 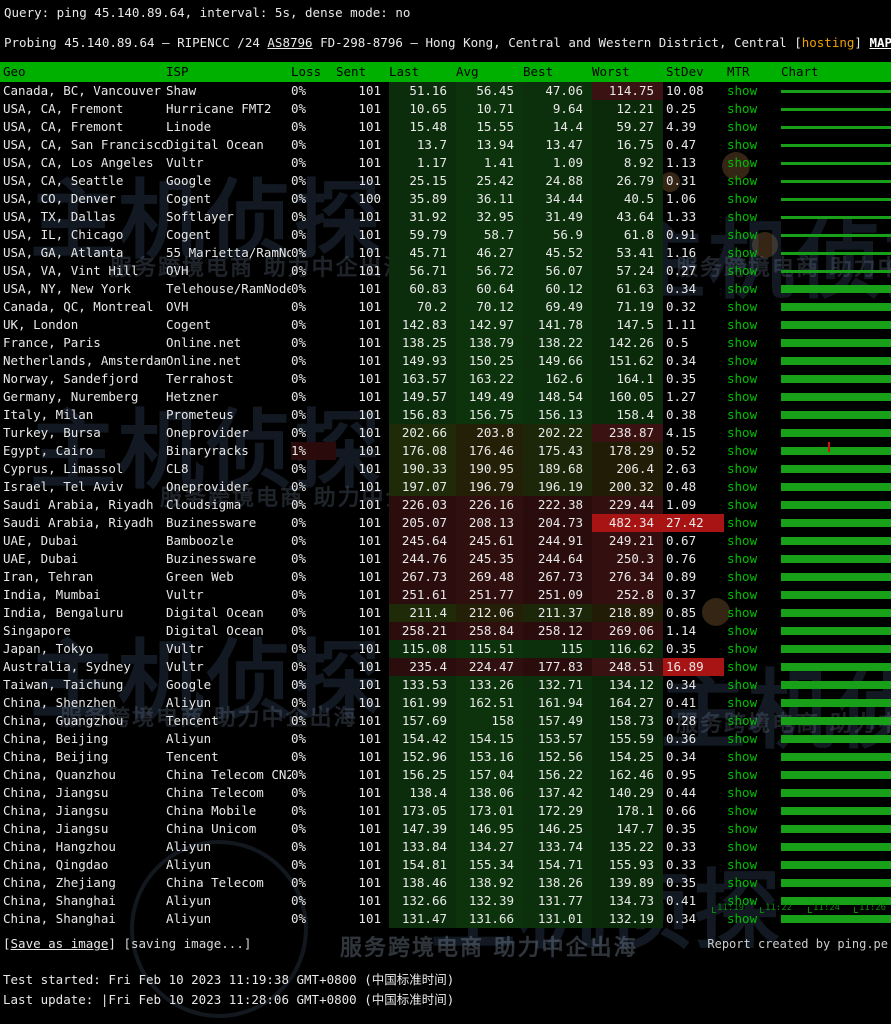 I want to click on save-as-image-button: [Save as image], so click(x=59, y=943).